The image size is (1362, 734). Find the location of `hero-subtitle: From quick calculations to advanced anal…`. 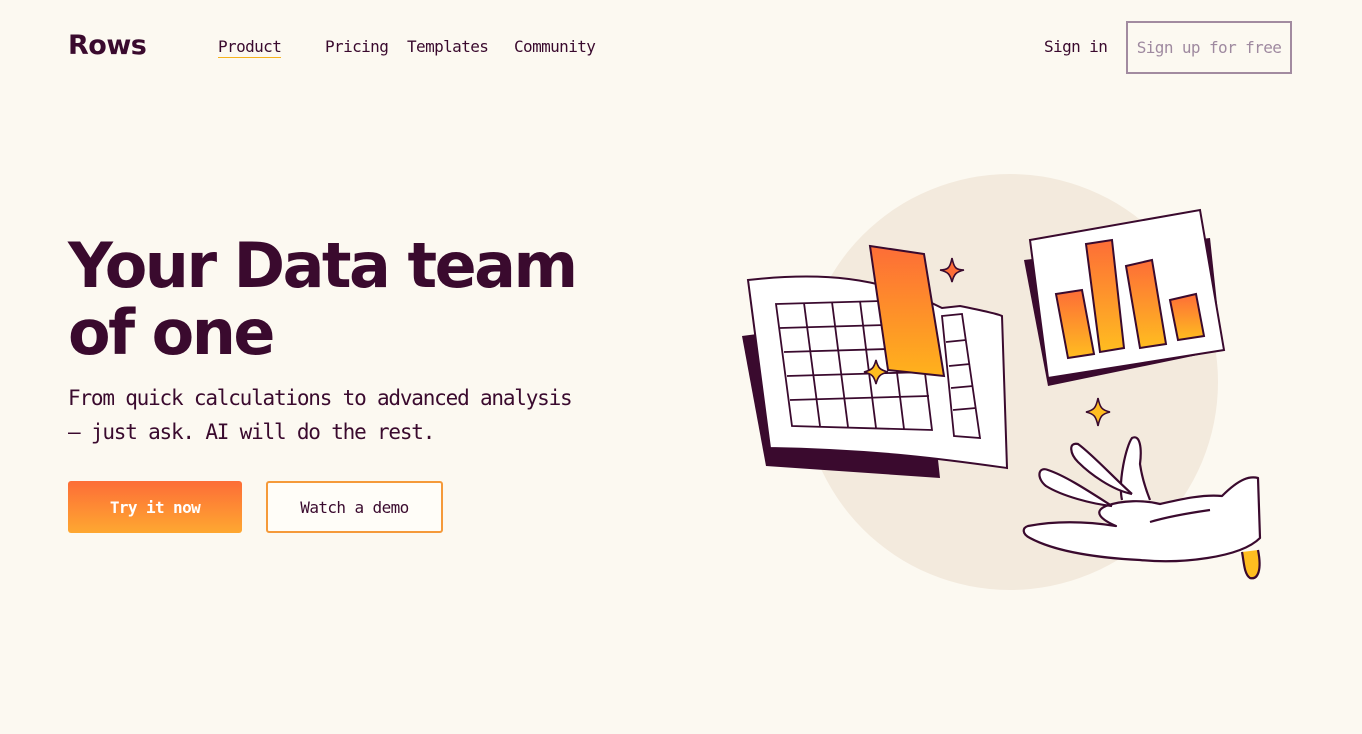

hero-subtitle: From quick calculations to advanced anal… is located at coordinates (320, 415).